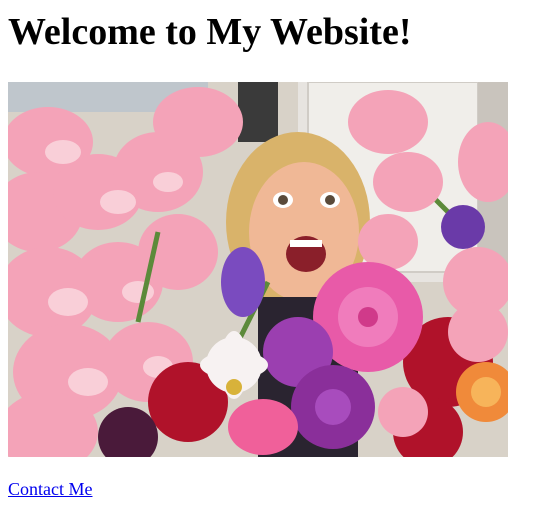  I want to click on contact-me-link: Contact Me, so click(50, 489).